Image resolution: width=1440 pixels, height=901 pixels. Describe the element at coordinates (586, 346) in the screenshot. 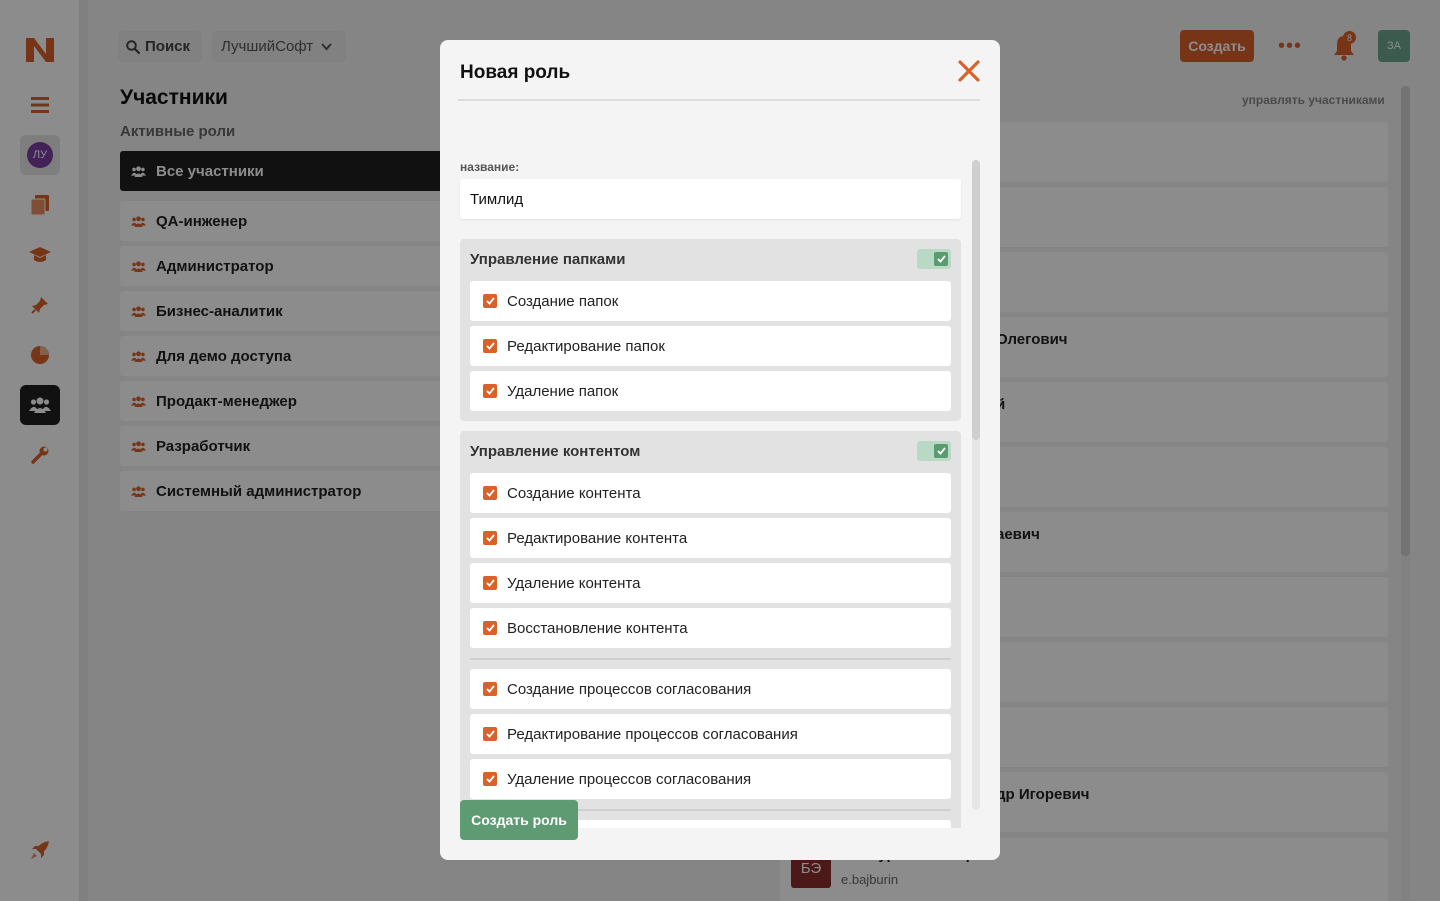

I see `permission-label: Редактирование папок` at that location.